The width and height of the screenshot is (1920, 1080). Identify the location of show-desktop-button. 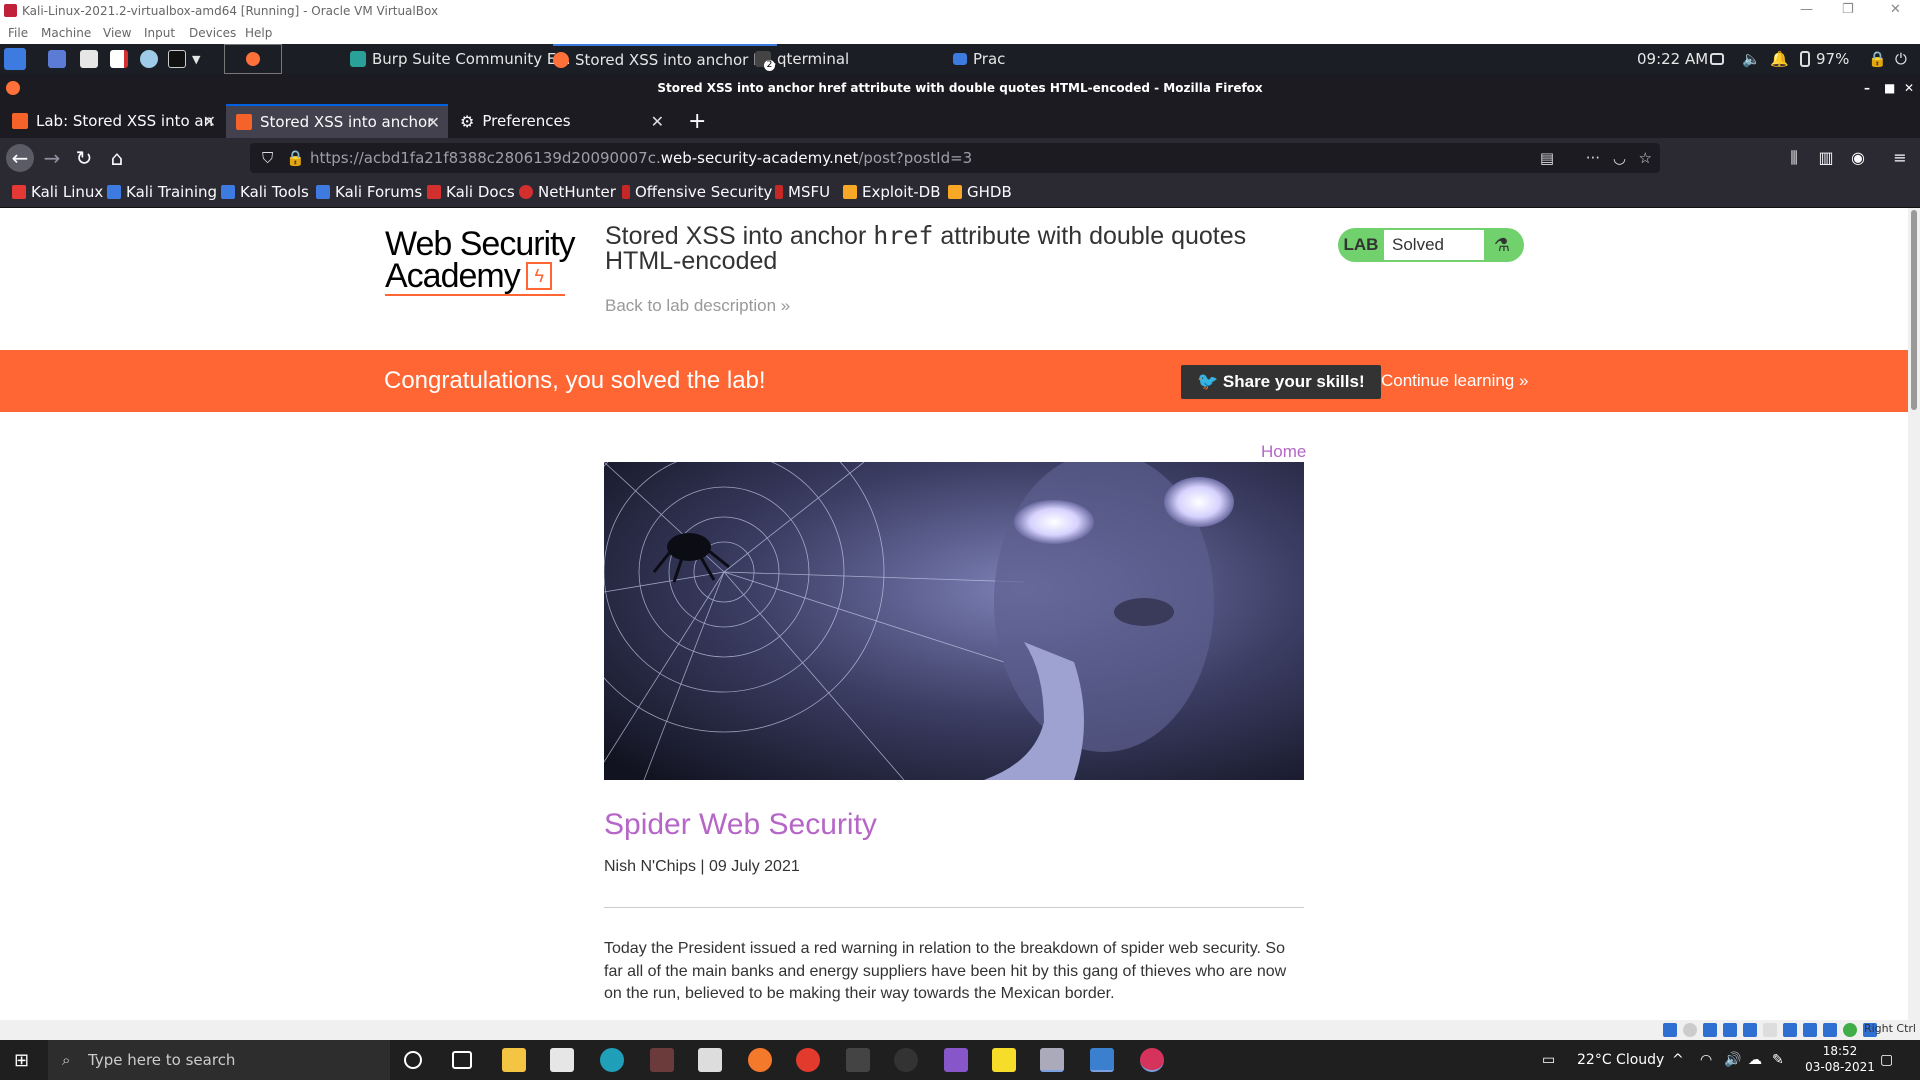
(57, 59).